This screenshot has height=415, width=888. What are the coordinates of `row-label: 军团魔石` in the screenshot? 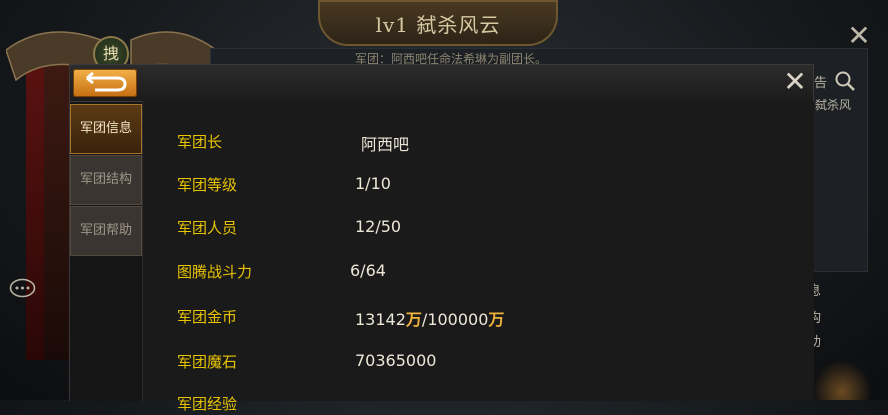 It's located at (207, 362).